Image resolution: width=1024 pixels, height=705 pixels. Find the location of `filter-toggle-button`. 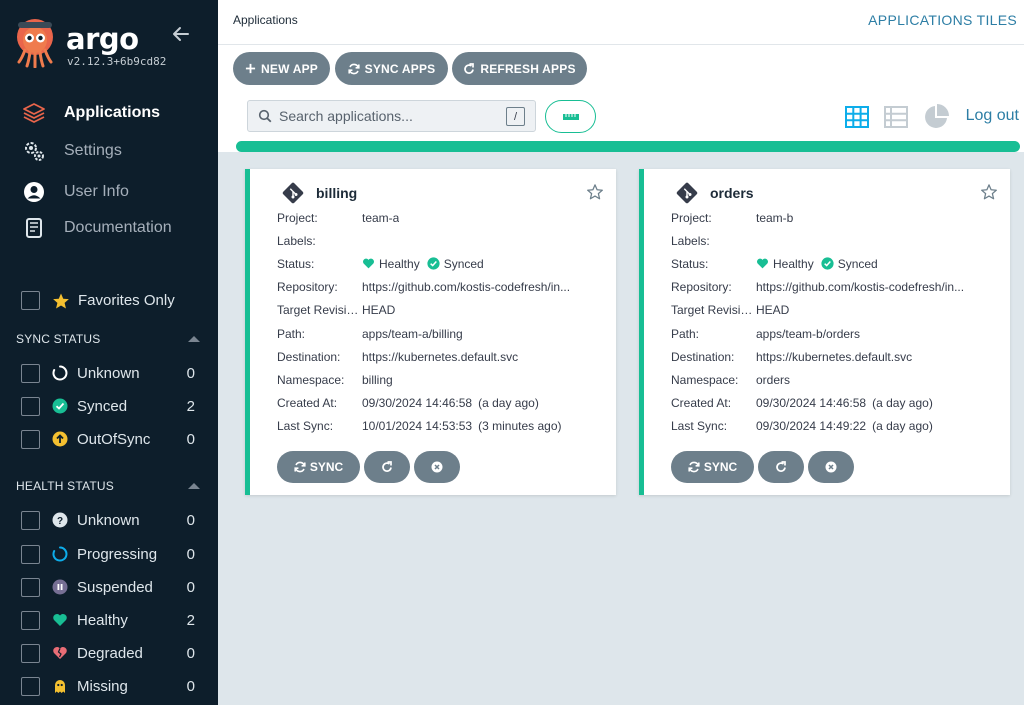

filter-toggle-button is located at coordinates (570, 116).